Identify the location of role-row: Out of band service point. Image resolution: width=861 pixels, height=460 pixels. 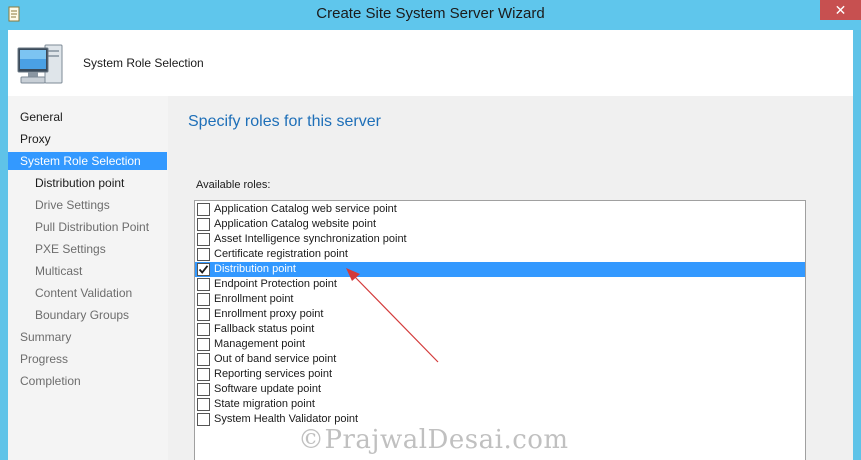
(500, 359).